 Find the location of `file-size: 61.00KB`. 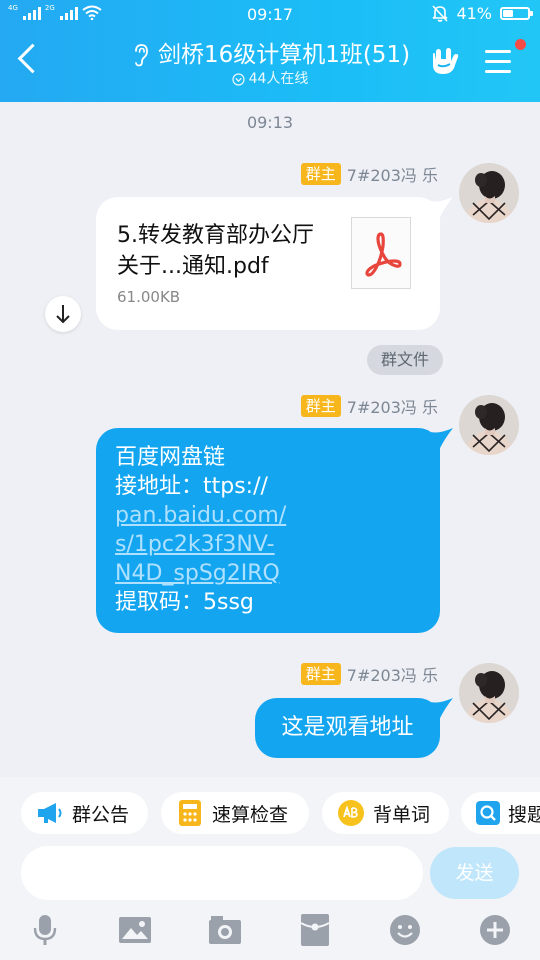

file-size: 61.00KB is located at coordinates (149, 297).